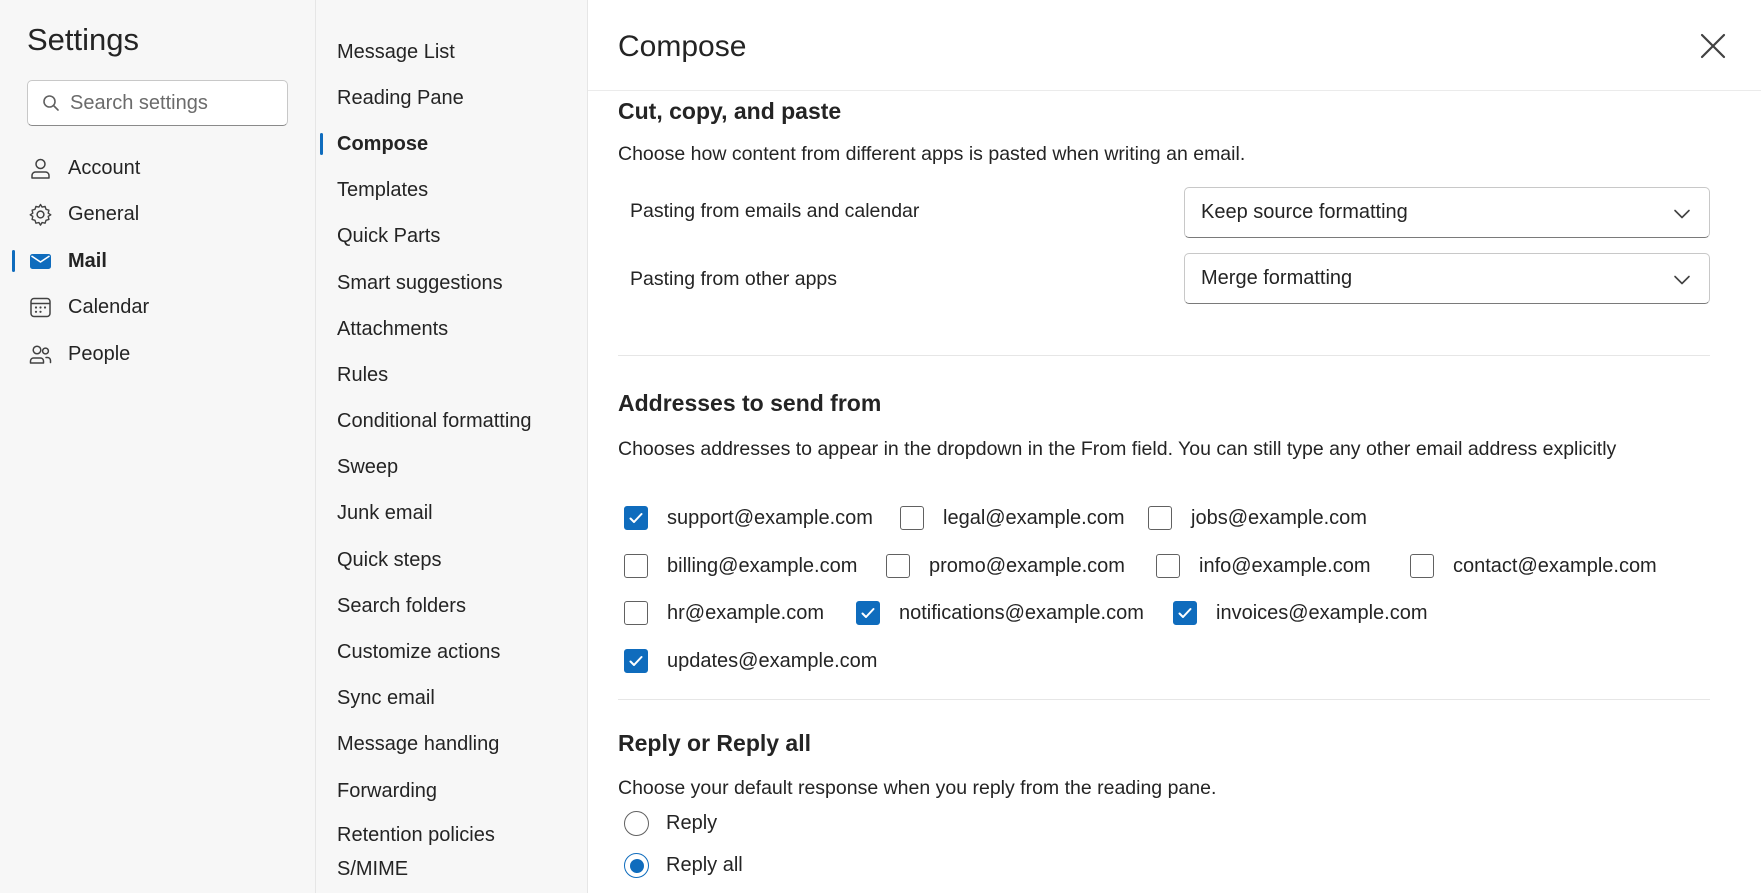 The height and width of the screenshot is (893, 1761). What do you see at coordinates (1285, 565) in the screenshot?
I see `checkbox-label: info@example.com` at bounding box center [1285, 565].